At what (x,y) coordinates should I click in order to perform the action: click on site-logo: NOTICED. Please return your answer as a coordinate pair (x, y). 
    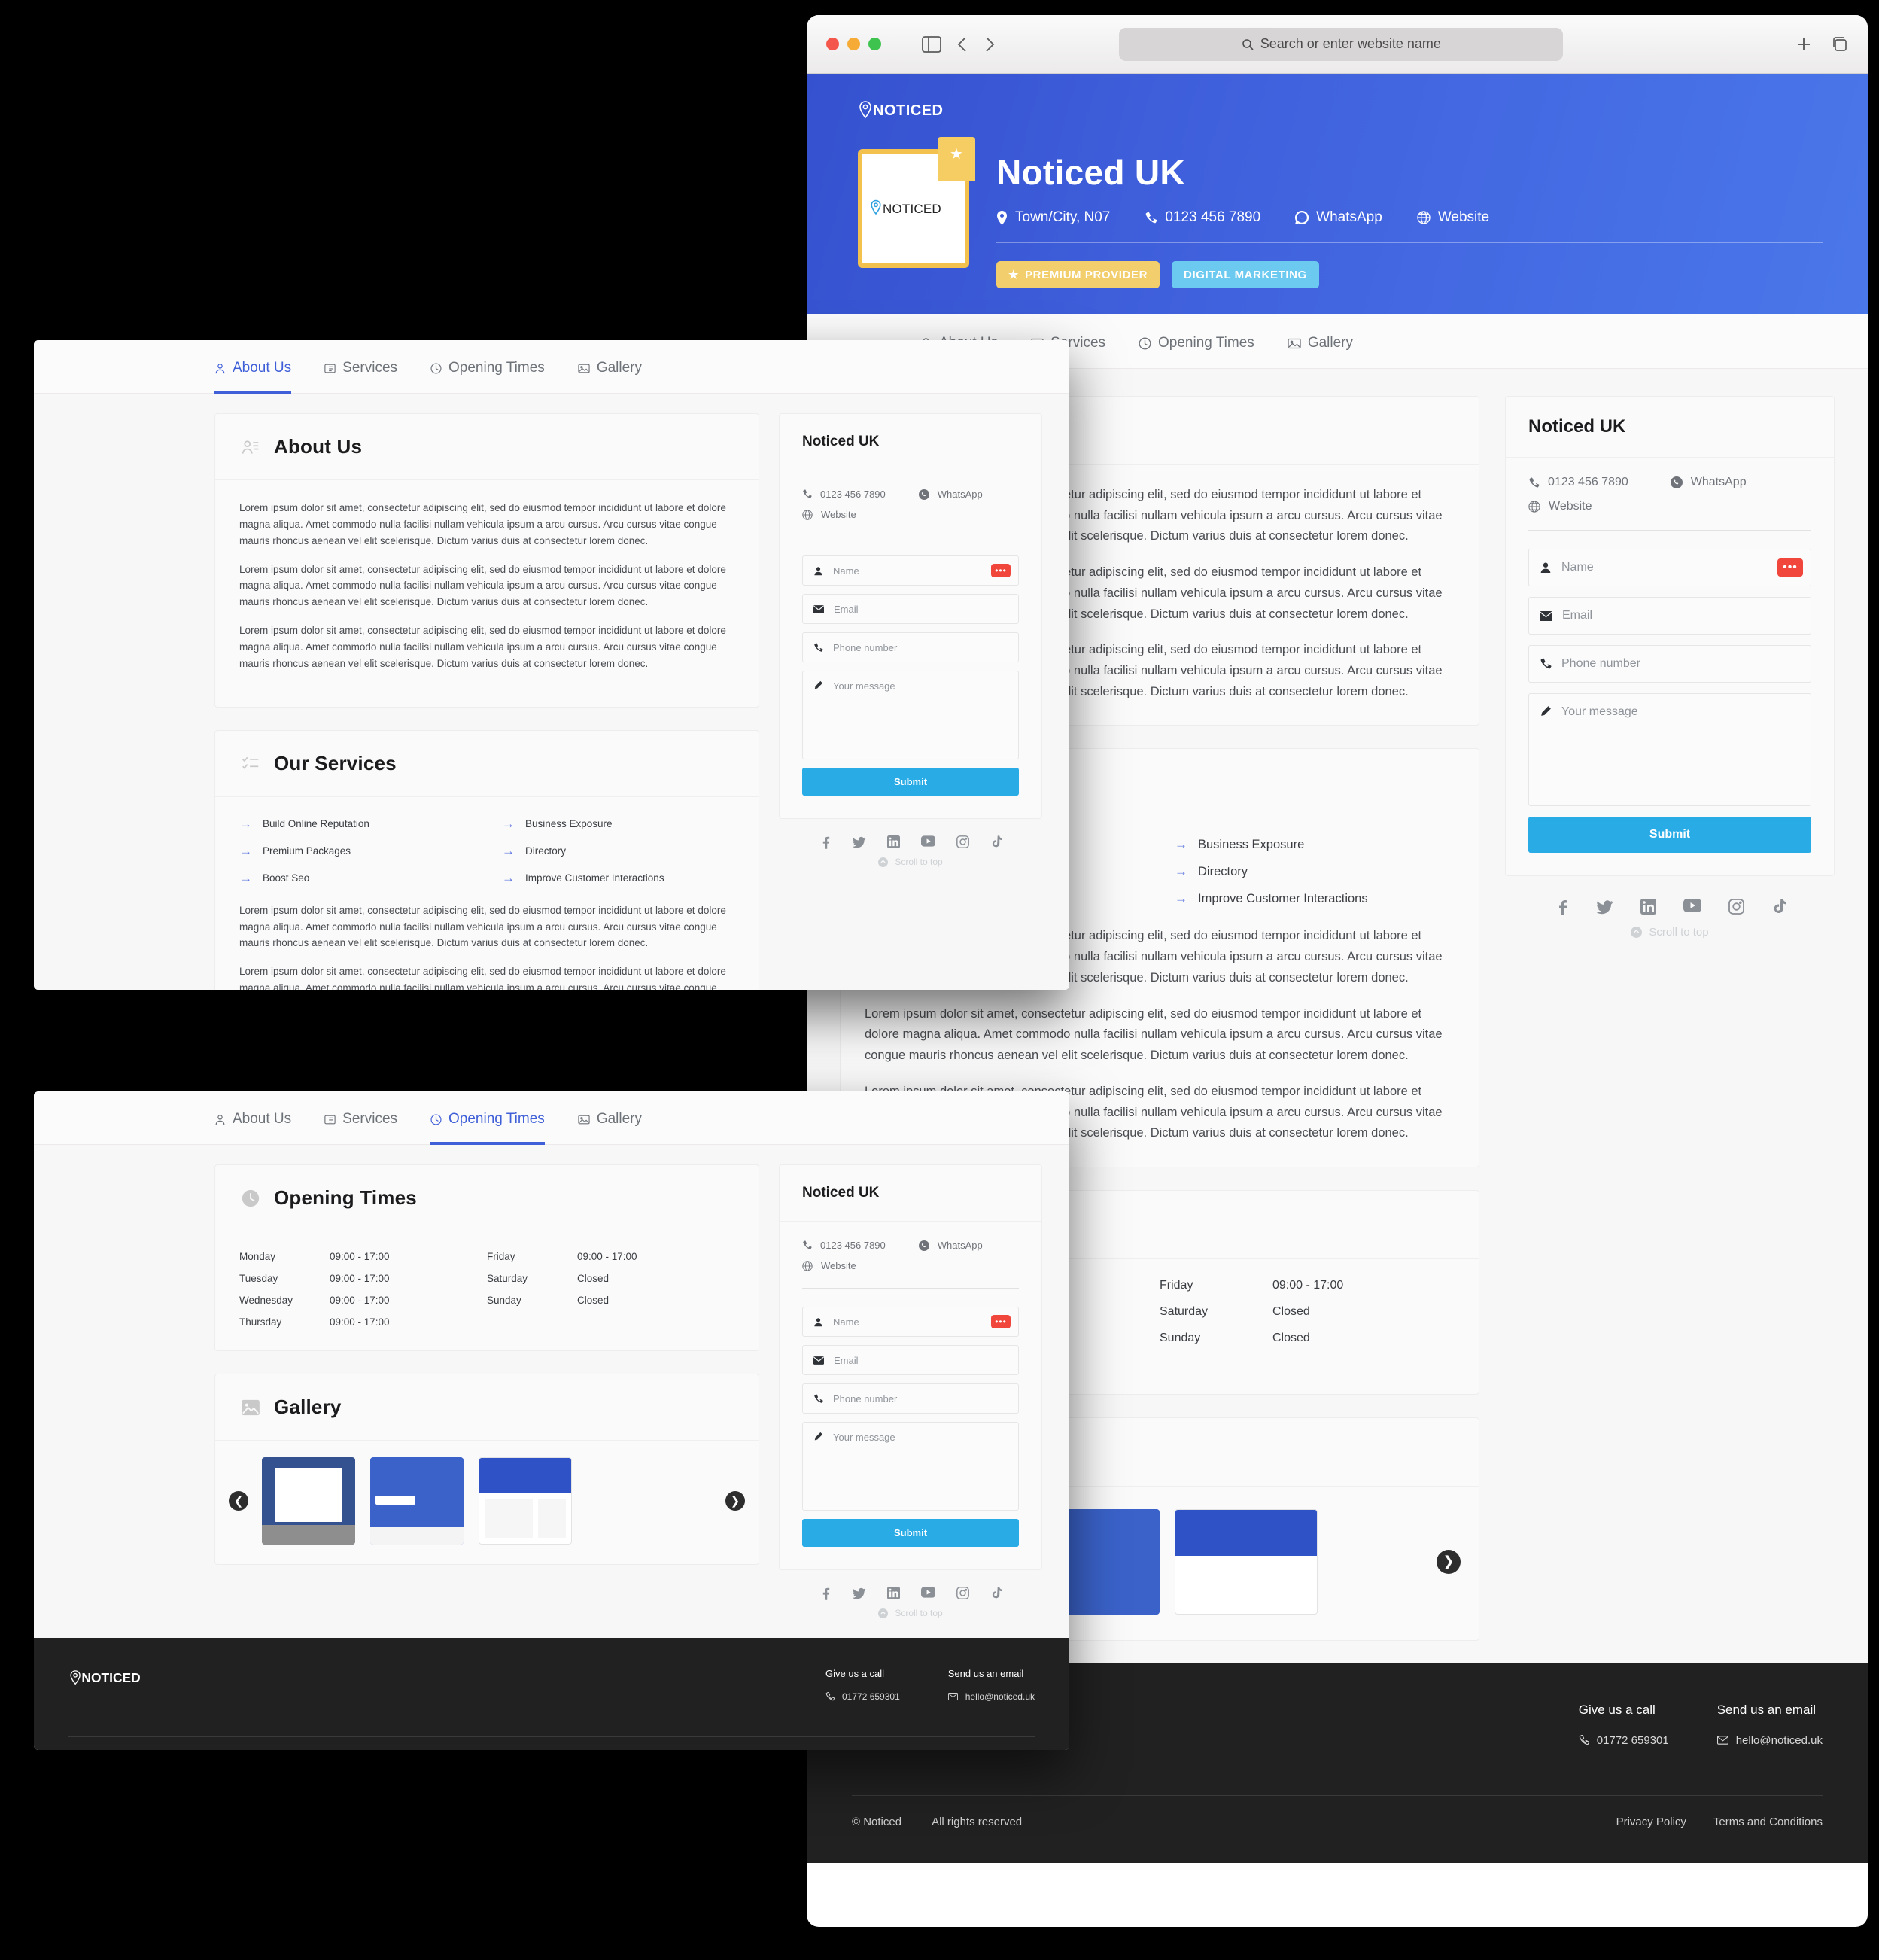
    Looking at the image, I should click on (1337, 106).